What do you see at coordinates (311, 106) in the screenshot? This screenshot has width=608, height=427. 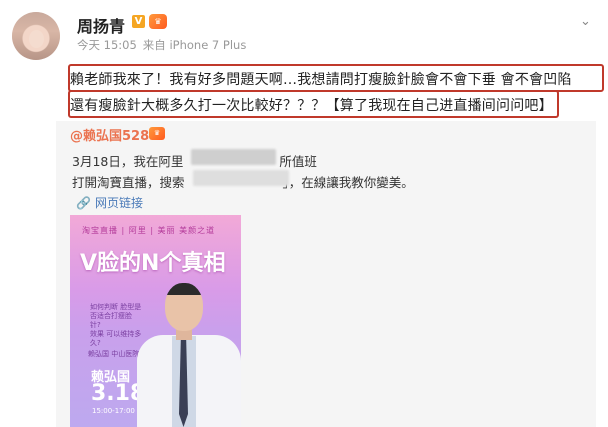 I see `post-text-line2: 還有瘦臉針大概多久打一次比較好？？？【算了我现在自己进直播间问问吧】` at bounding box center [311, 106].